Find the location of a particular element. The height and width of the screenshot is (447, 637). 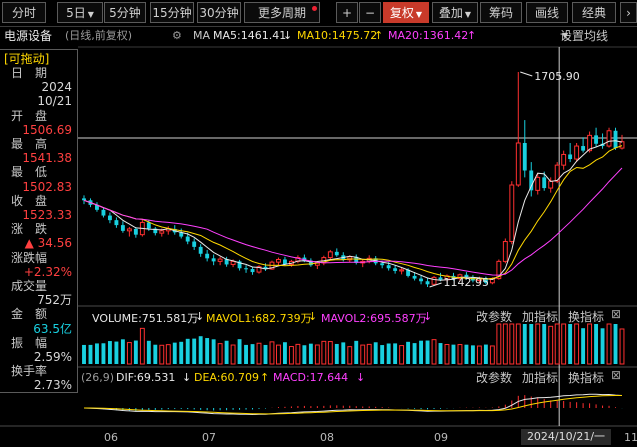

drag-tag: [可拖动] is located at coordinates (38, 59).